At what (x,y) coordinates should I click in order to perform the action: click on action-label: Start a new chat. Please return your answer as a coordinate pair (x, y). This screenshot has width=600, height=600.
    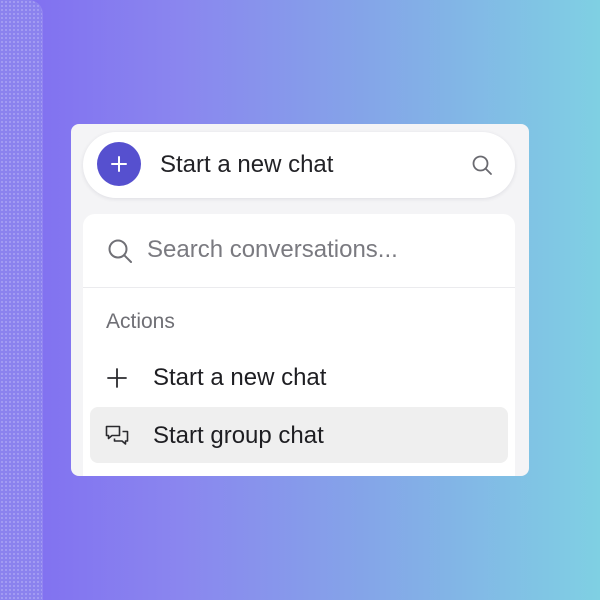
    Looking at the image, I should click on (240, 377).